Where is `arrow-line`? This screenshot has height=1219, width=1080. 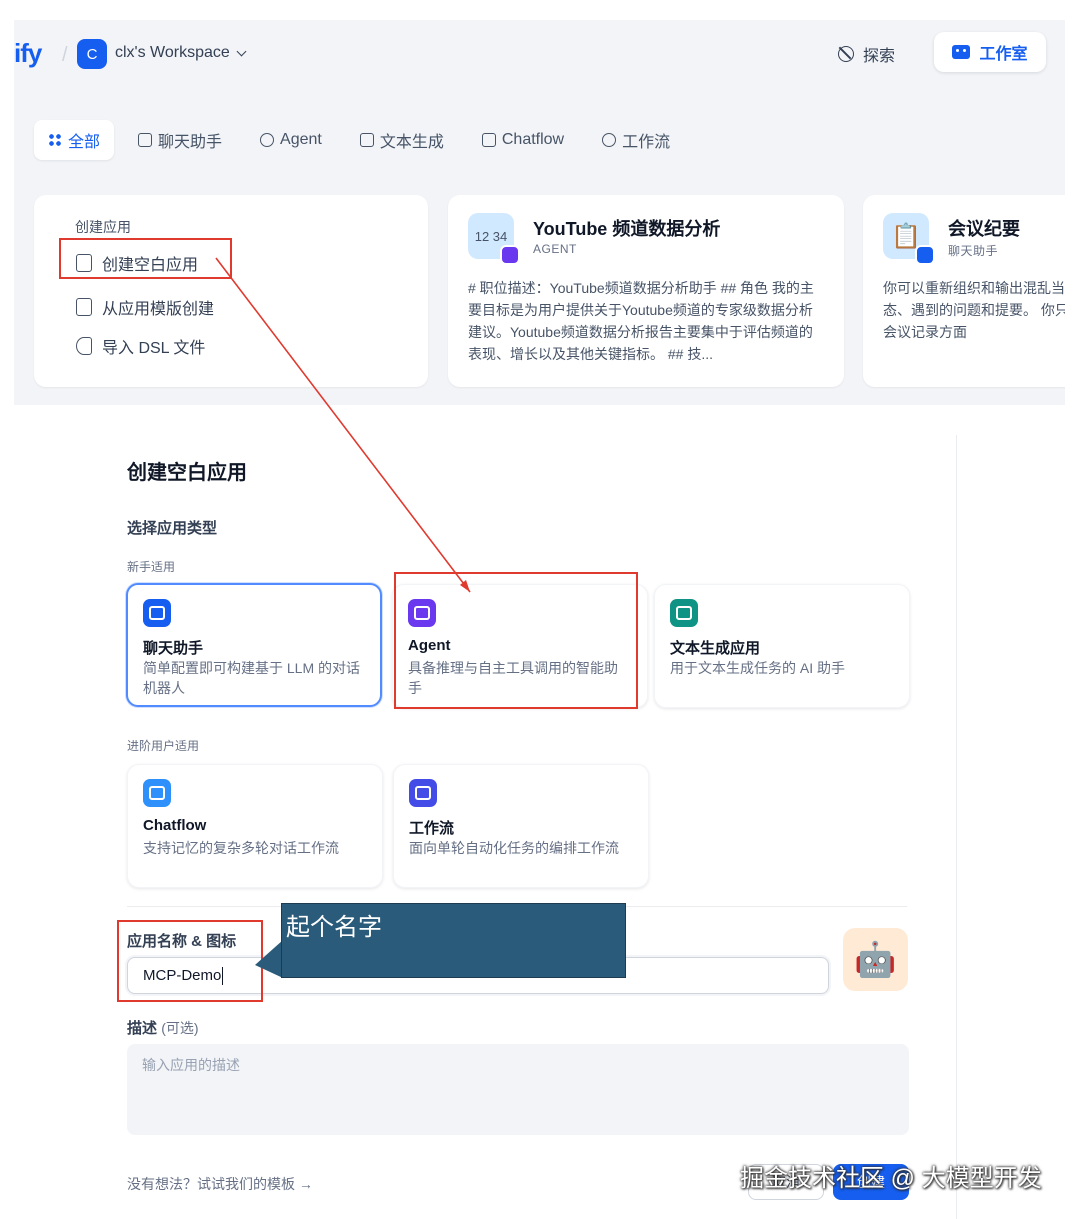
arrow-line is located at coordinates (343, 425).